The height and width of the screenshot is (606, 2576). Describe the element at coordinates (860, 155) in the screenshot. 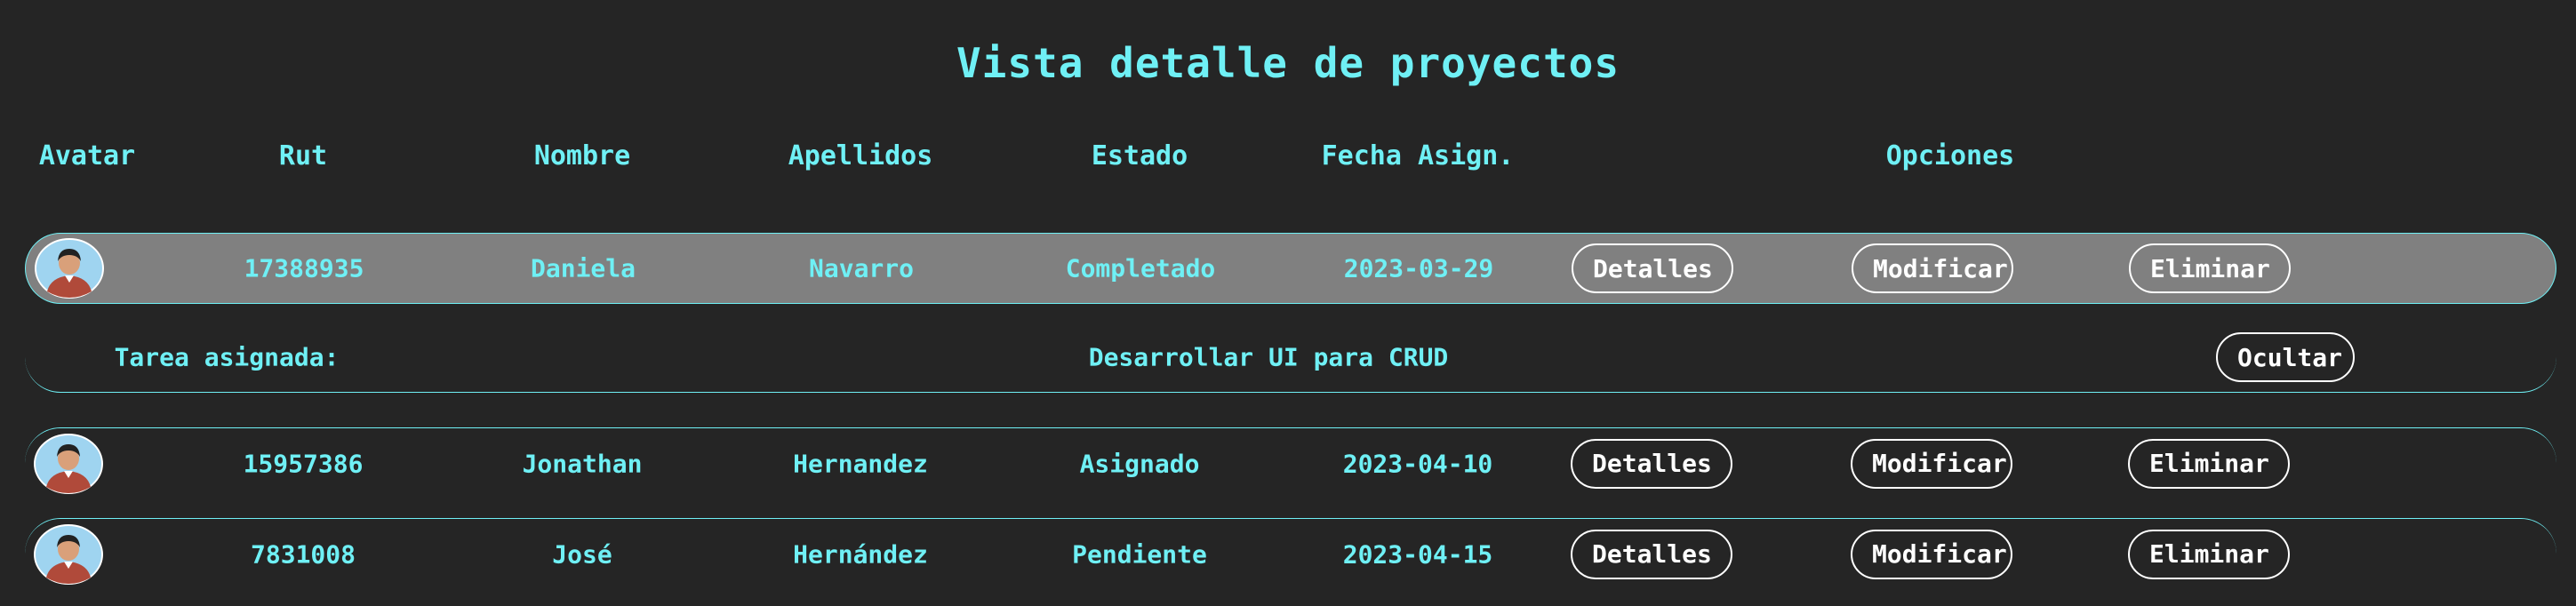

I see `header-apellidos: Apellidos` at that location.